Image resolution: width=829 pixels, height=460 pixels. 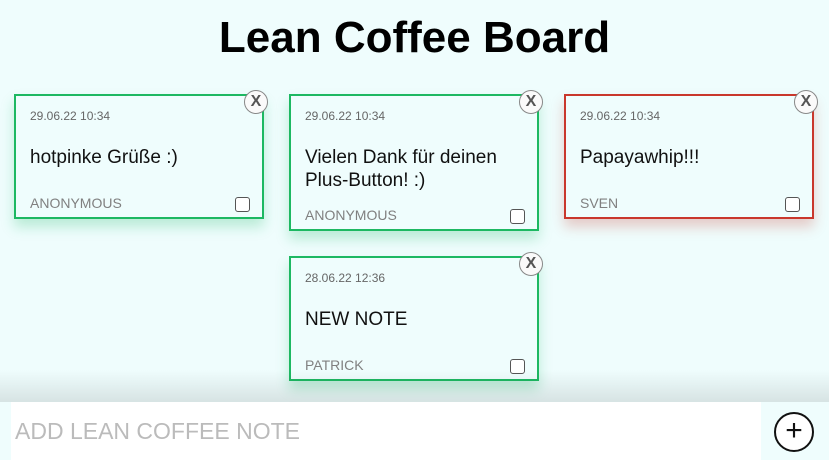 I want to click on add-note-input, so click(x=386, y=431).